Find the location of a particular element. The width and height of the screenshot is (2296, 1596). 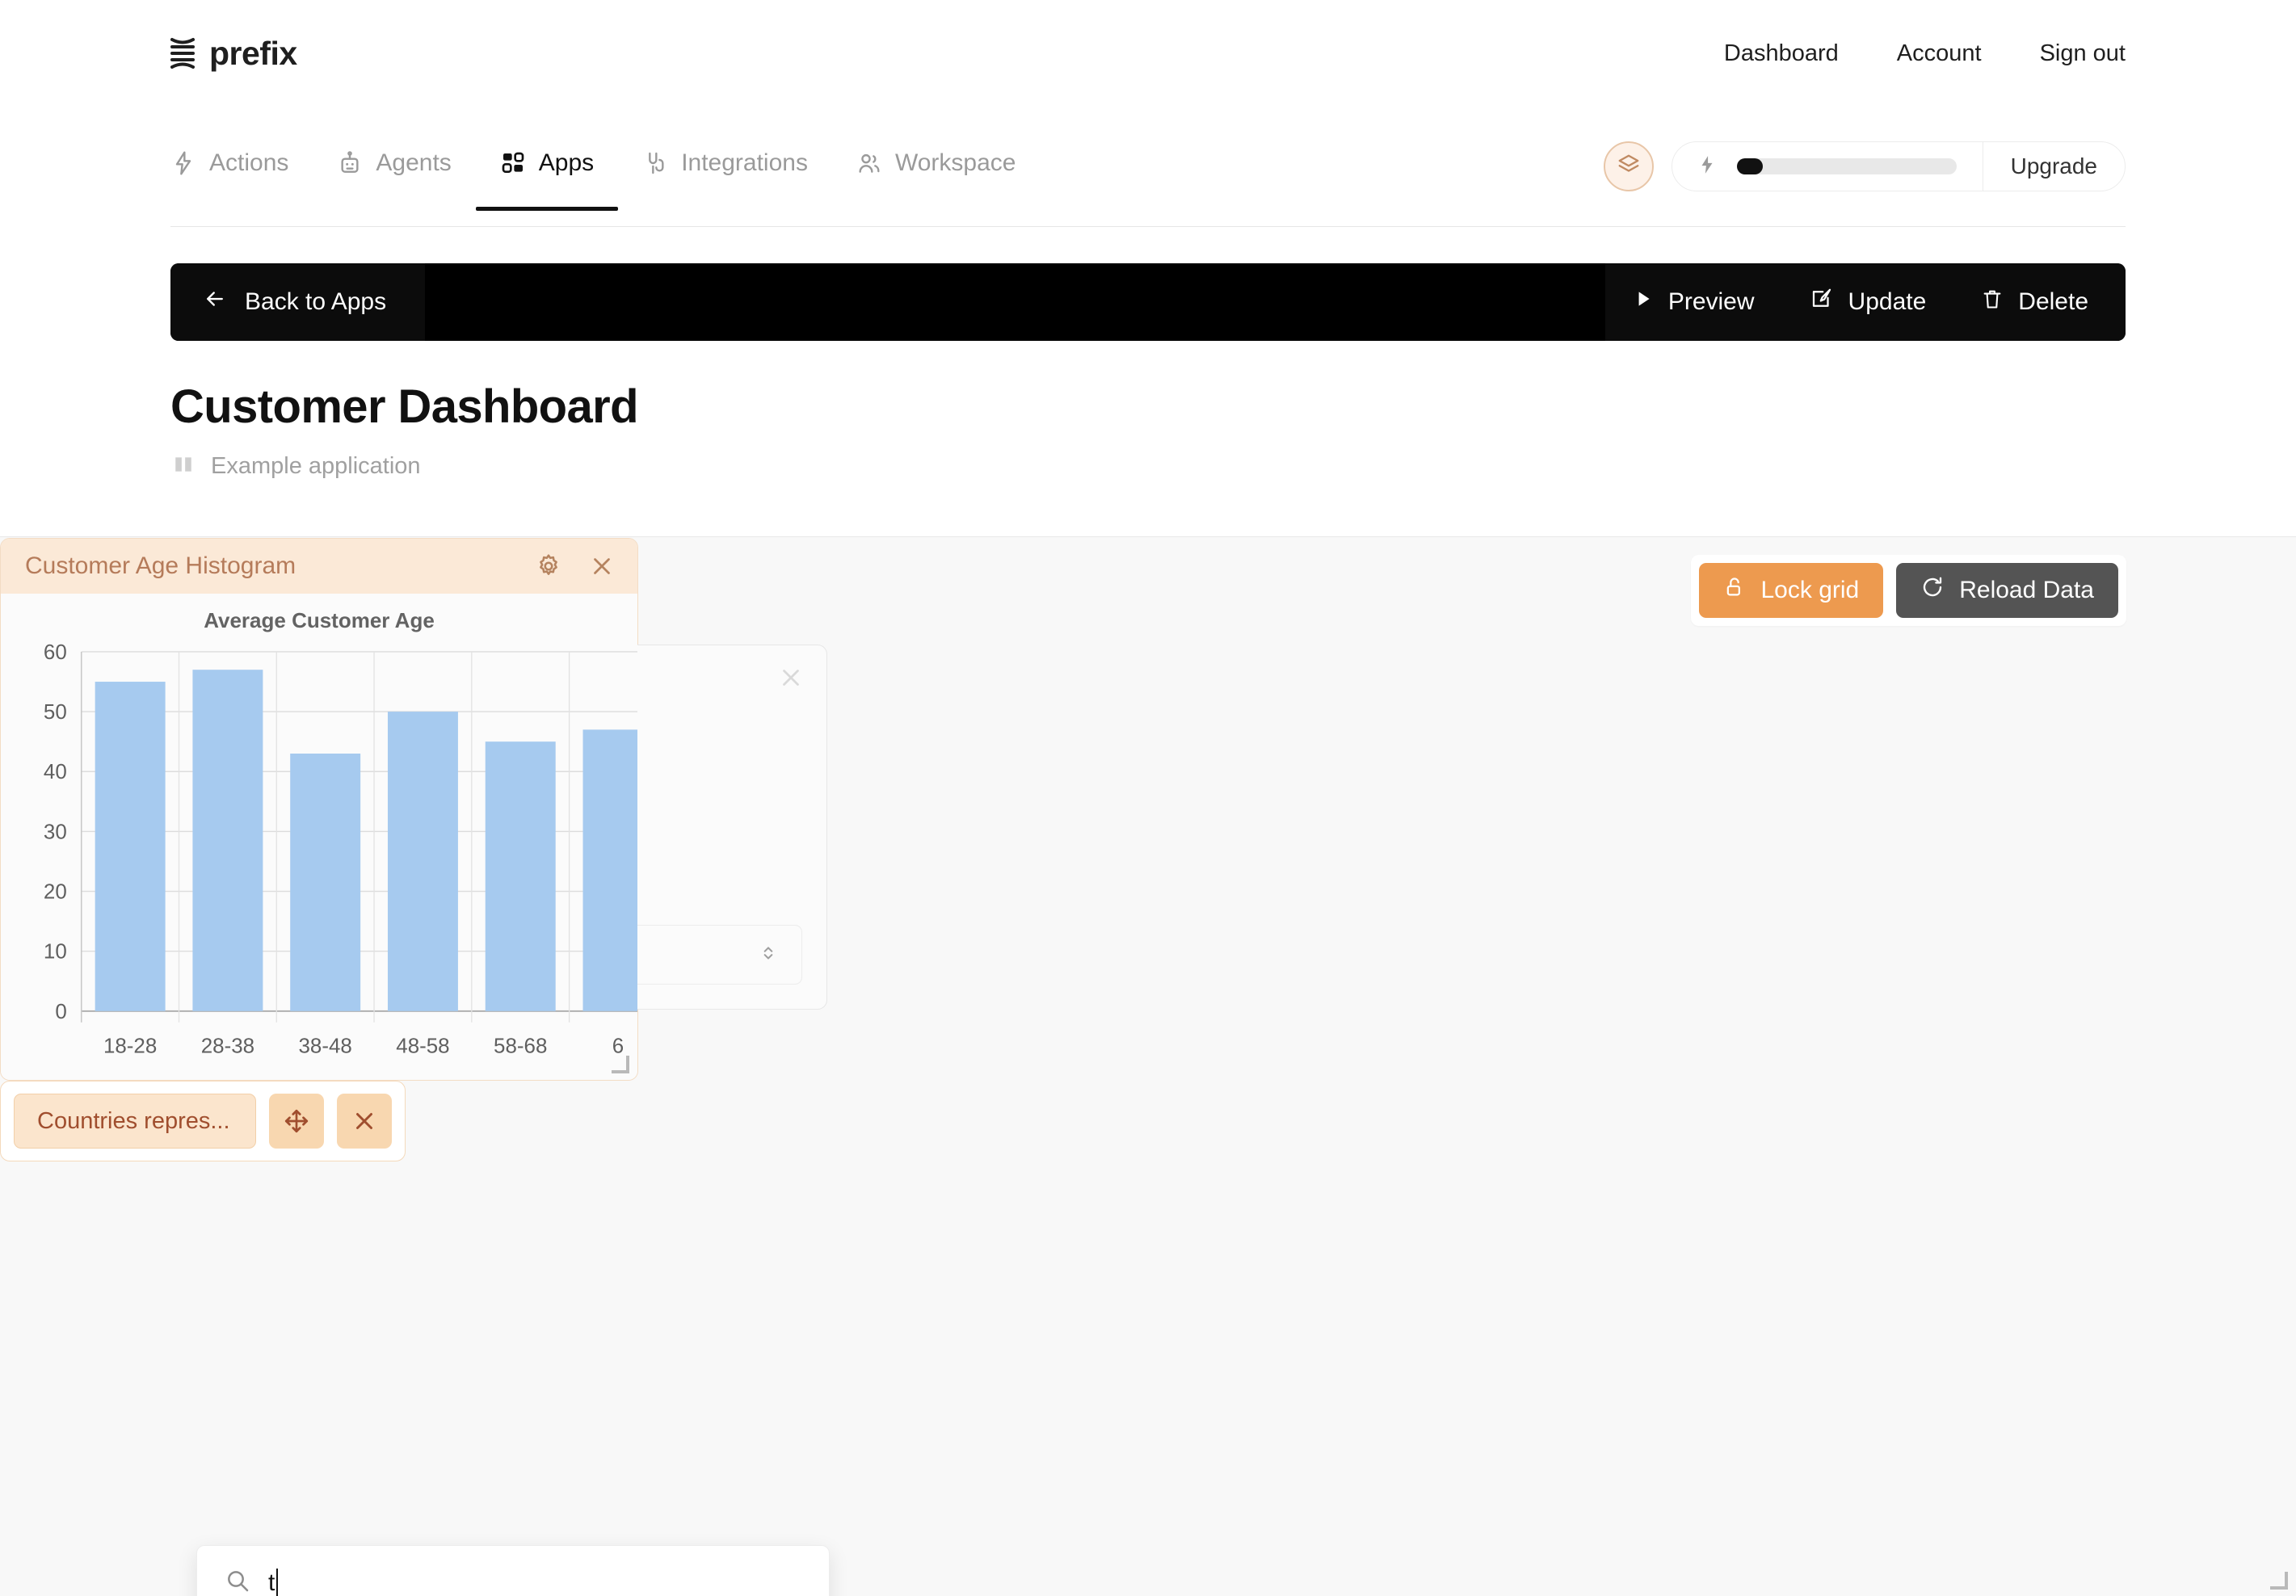

credits-meter is located at coordinates (1827, 166).